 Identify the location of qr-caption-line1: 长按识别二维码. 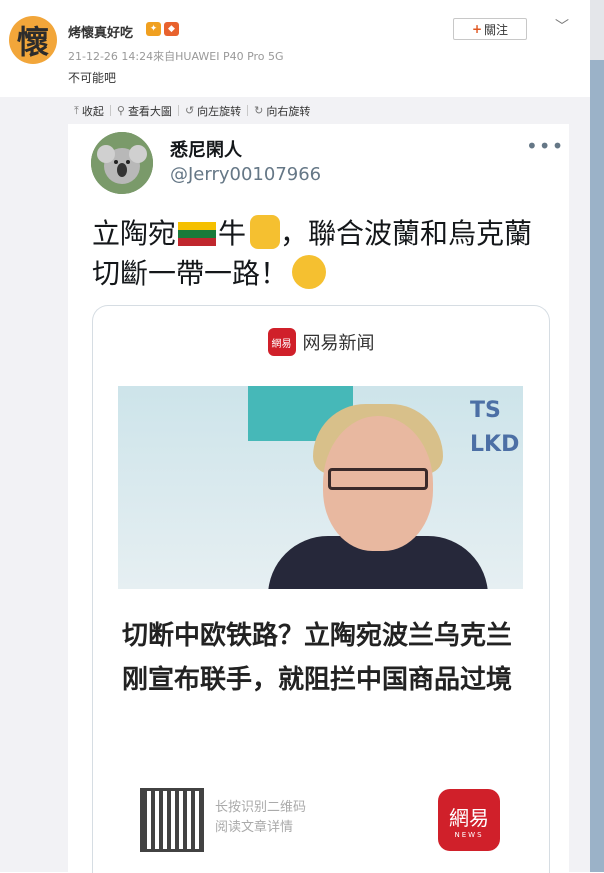
(261, 807).